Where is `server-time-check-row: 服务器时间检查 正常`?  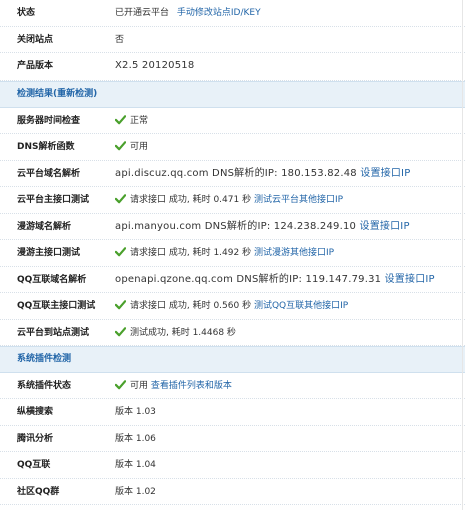 server-time-check-row: 服务器时间检查 正常 is located at coordinates (232, 121).